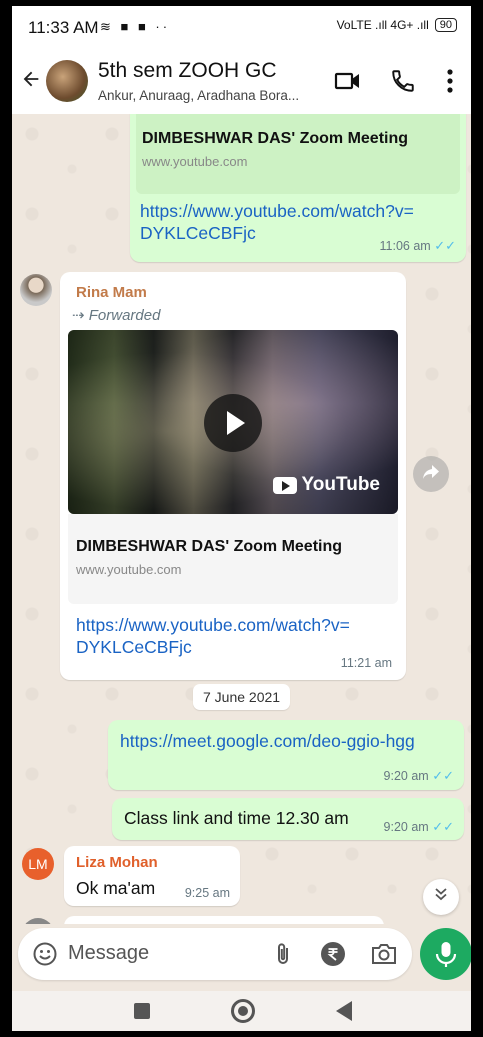 The width and height of the screenshot is (483, 1037). Describe the element at coordinates (236, 818) in the screenshot. I see `message-text: Class link and time 12.30 am` at that location.